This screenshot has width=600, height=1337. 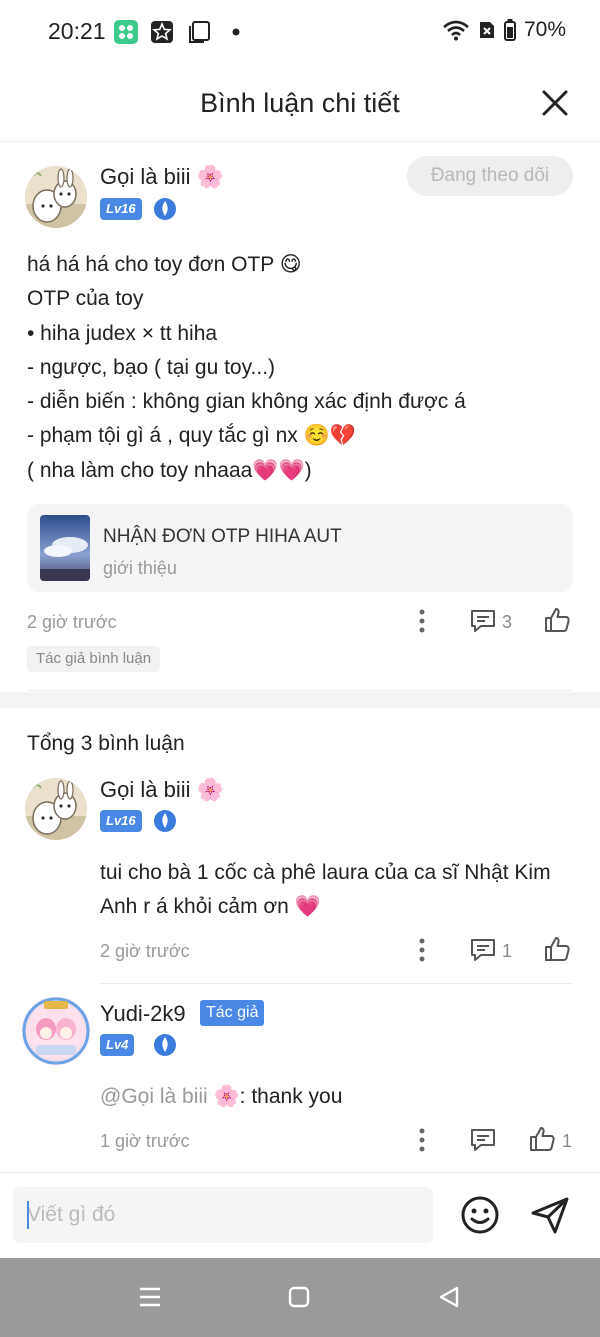 I want to click on comment-time: 2 giờ trước, so click(x=145, y=951).